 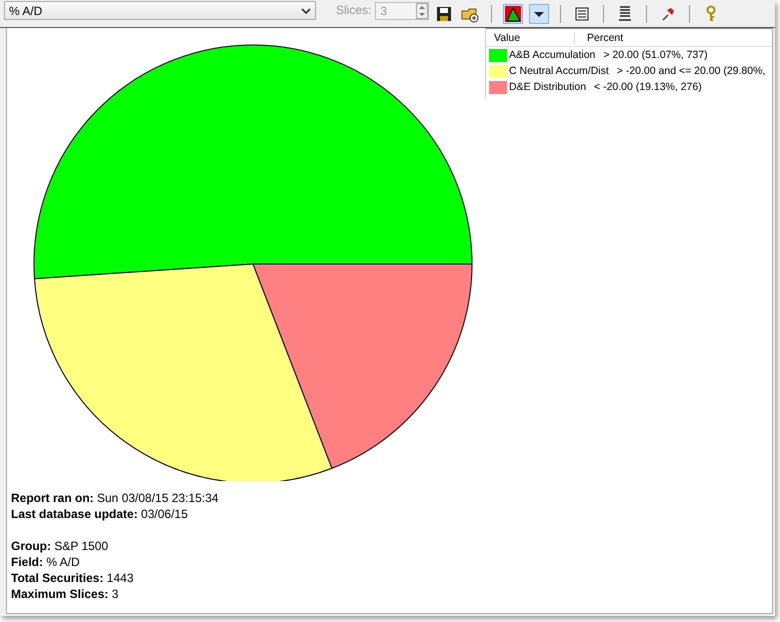 What do you see at coordinates (46, 562) in the screenshot?
I see `report-line: Field: % A/D` at bounding box center [46, 562].